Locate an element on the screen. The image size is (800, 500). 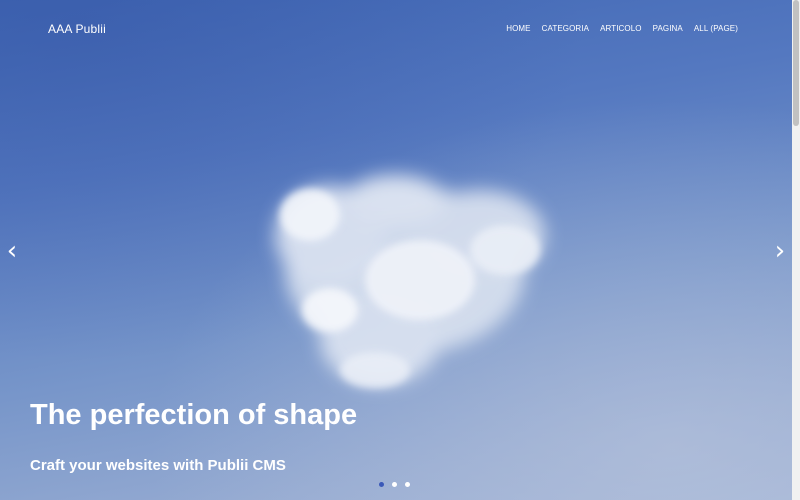
nav-item-categoria: CATEGORIA is located at coordinates (565, 28).